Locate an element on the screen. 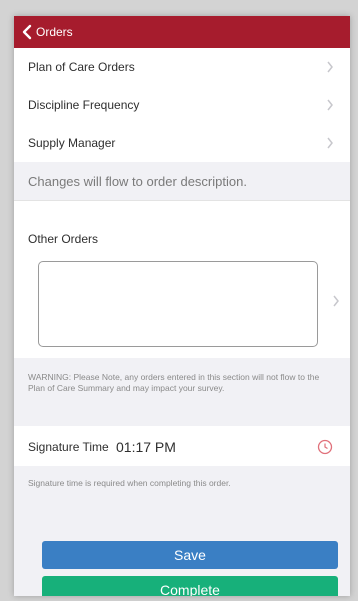  clock-icon is located at coordinates (325, 447).